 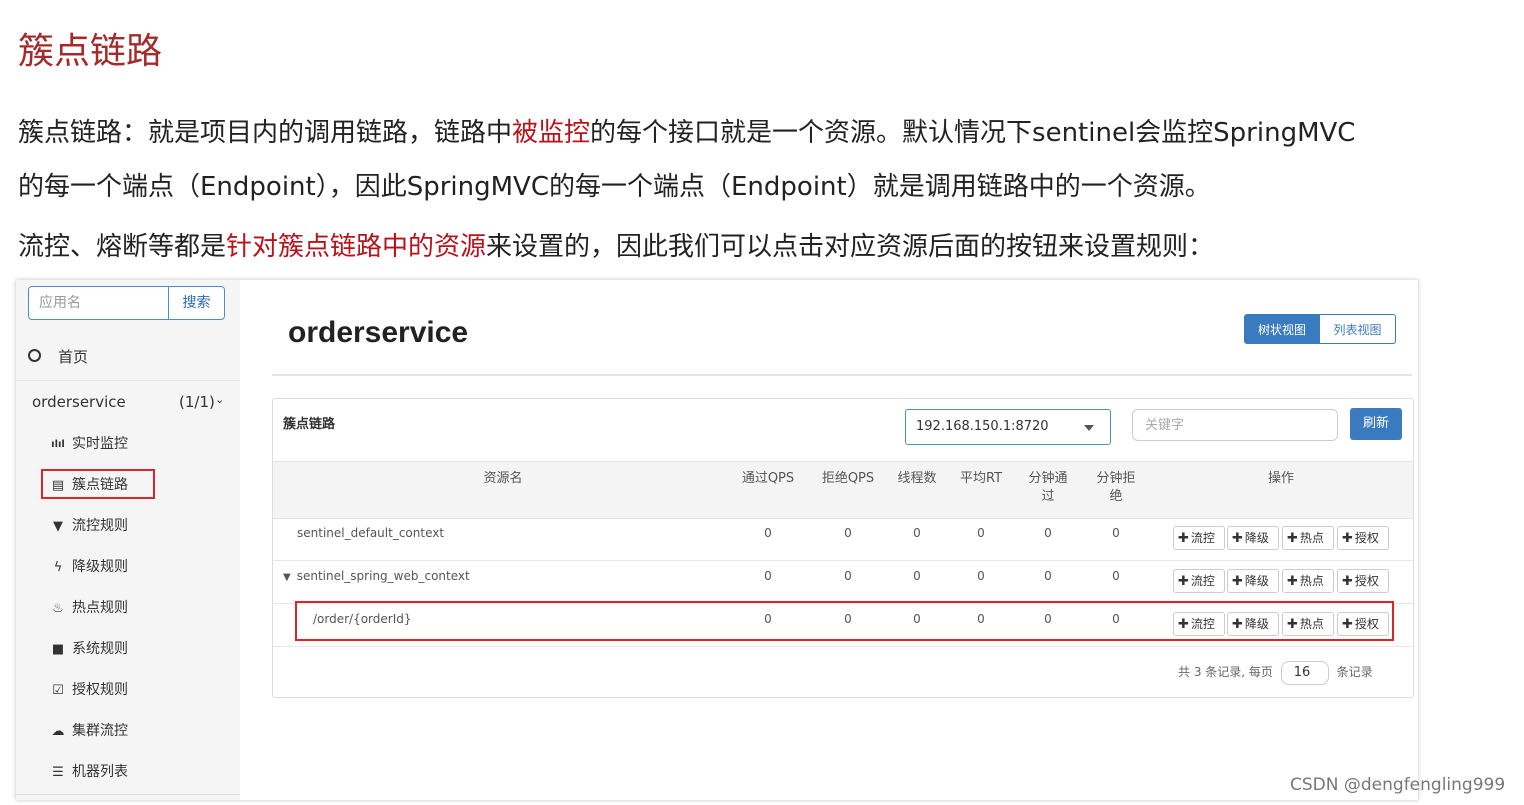 I want to click on sidebar-item-5: ♨ 热点规则, so click(x=128, y=608).